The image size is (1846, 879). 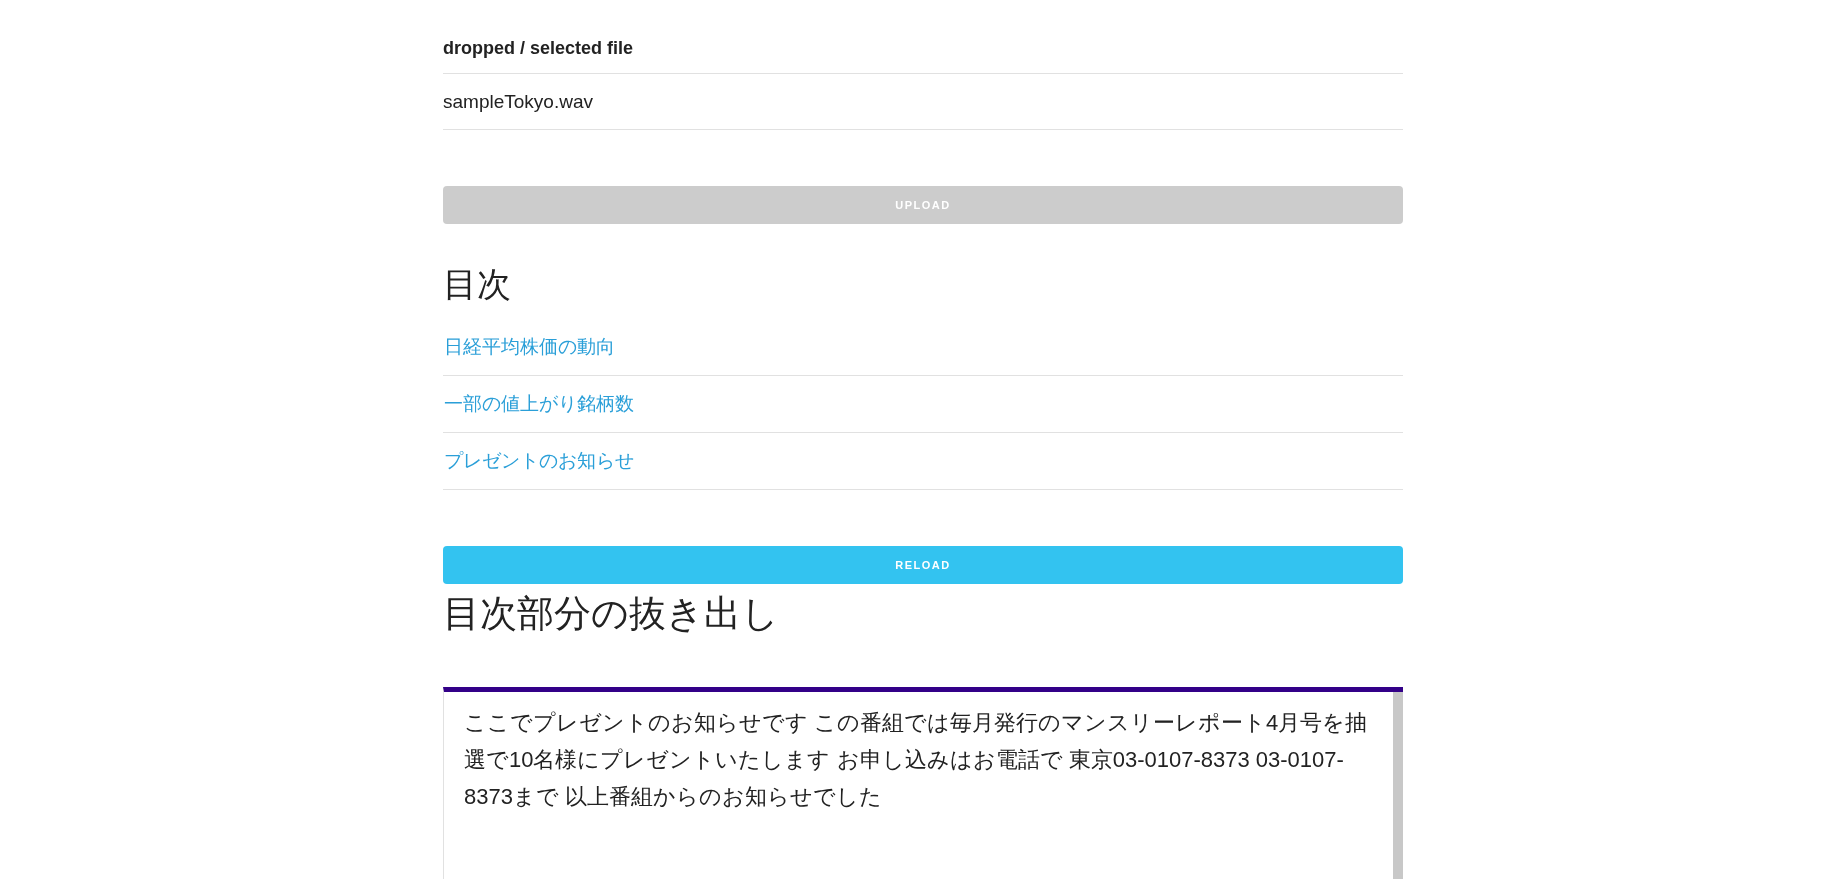 I want to click on toc-link: プレゼントのお知らせ, so click(x=923, y=461).